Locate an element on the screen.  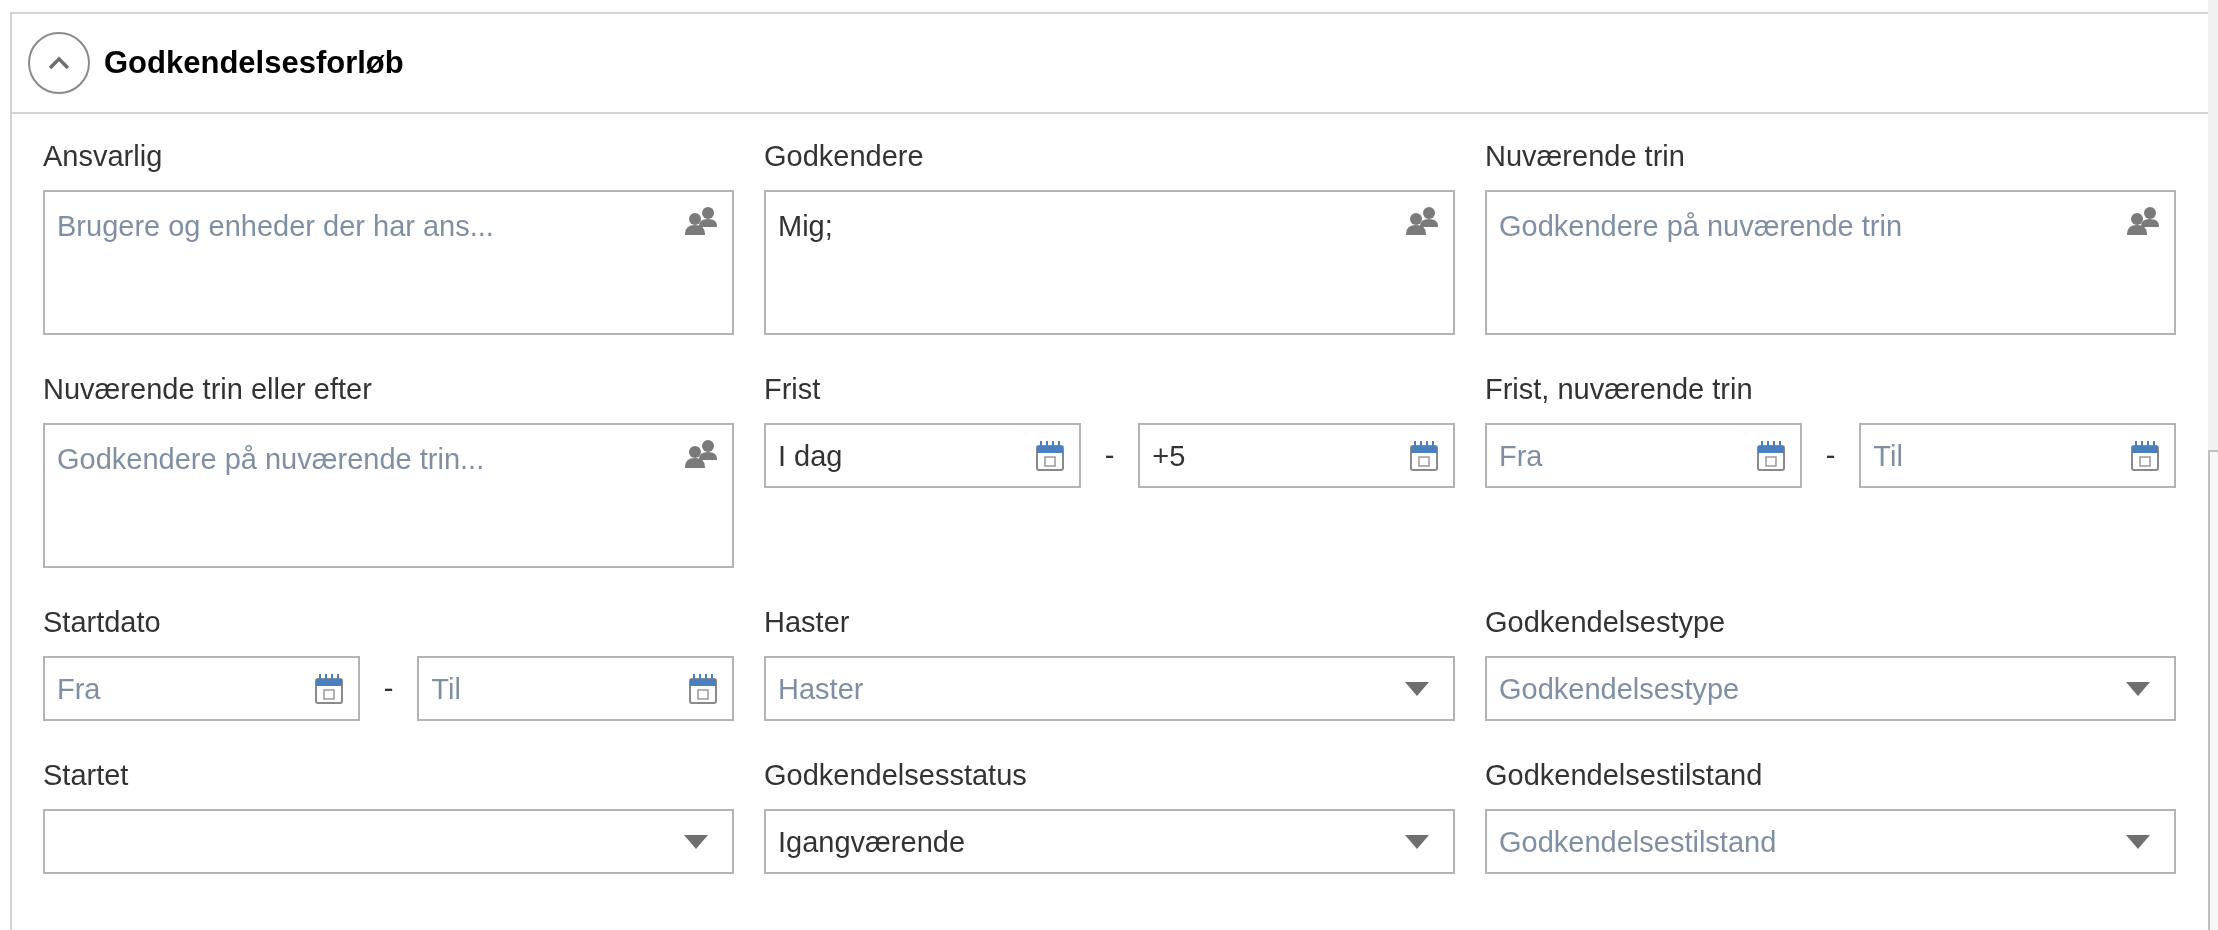
people-field: Godkendere på nuværende trin is located at coordinates (1830, 262).